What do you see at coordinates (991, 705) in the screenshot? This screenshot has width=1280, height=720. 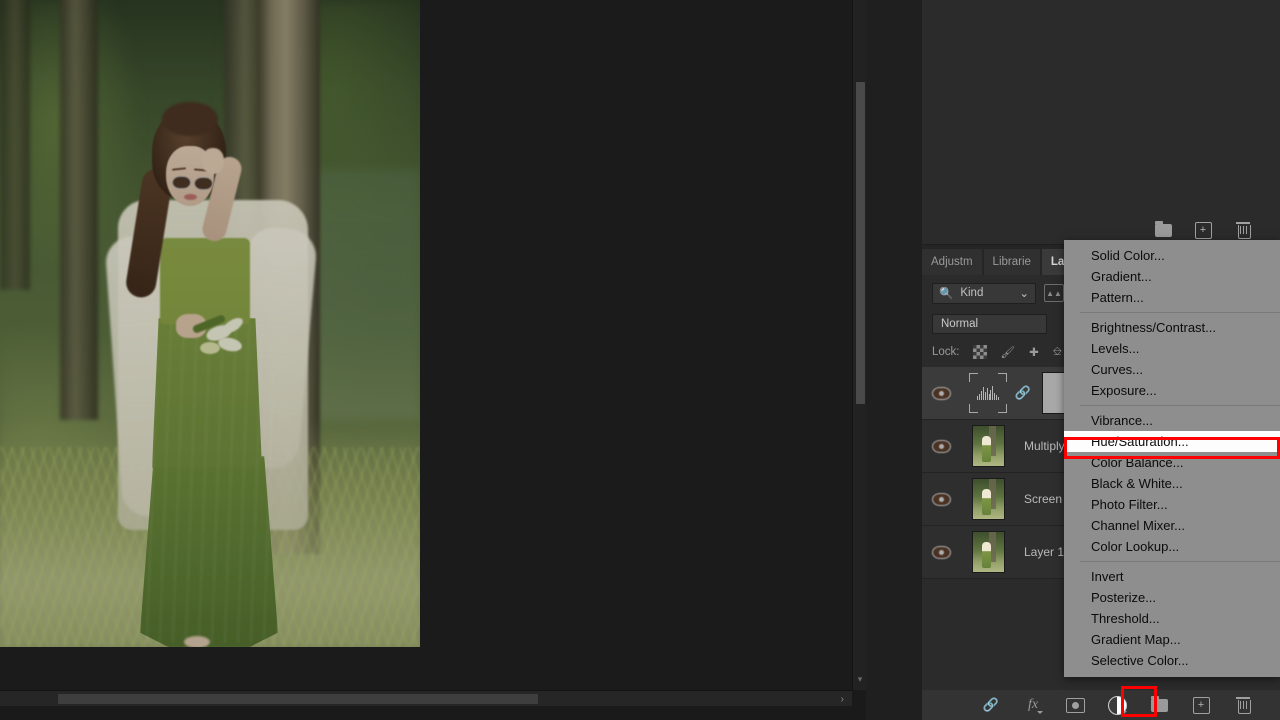 I see `link-layers-icon: 🔗` at bounding box center [991, 705].